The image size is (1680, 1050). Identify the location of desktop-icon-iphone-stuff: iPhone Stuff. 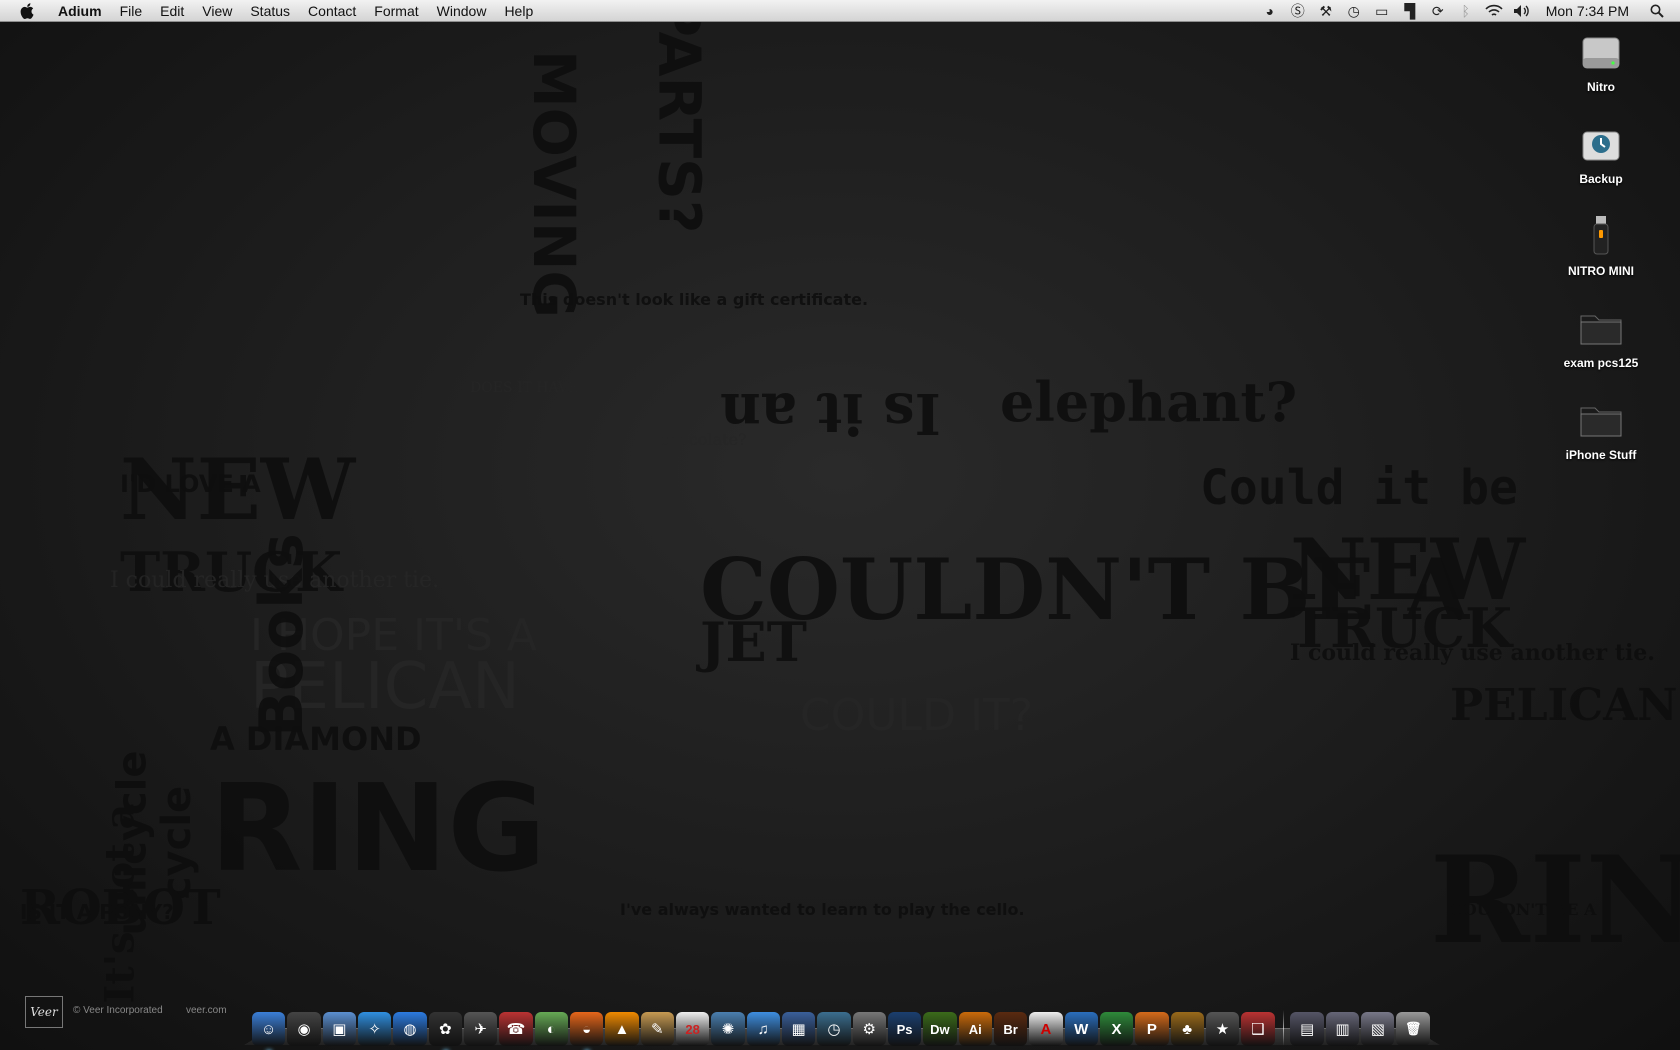
(1601, 429).